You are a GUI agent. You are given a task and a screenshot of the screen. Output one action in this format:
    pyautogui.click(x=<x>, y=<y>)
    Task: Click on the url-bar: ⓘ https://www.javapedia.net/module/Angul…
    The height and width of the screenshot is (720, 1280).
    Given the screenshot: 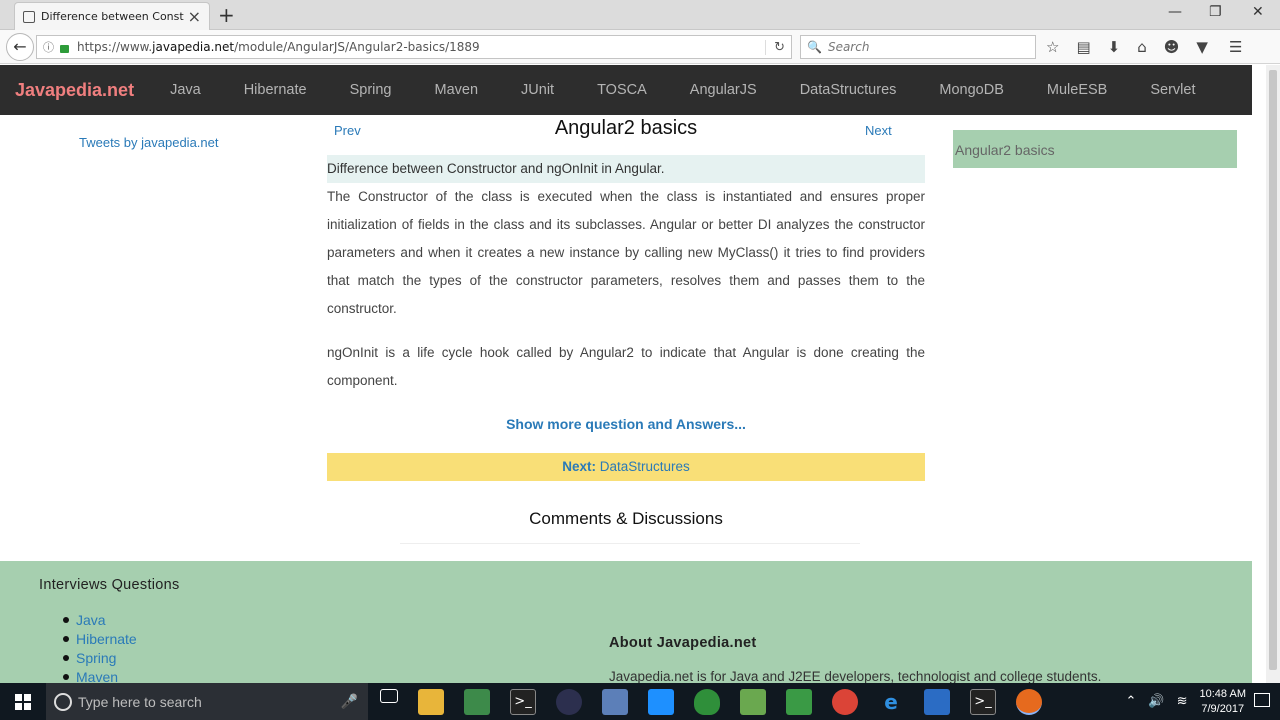 What is the action you would take?
    pyautogui.click(x=414, y=47)
    